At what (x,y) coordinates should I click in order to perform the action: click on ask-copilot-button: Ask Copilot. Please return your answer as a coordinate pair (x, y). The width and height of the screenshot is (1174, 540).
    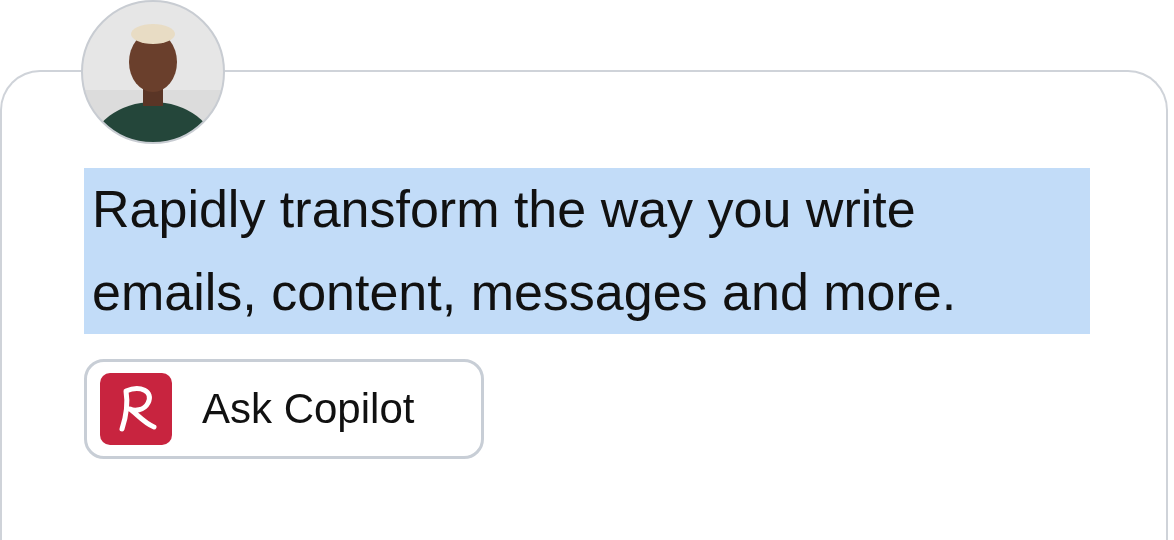
    Looking at the image, I should click on (284, 409).